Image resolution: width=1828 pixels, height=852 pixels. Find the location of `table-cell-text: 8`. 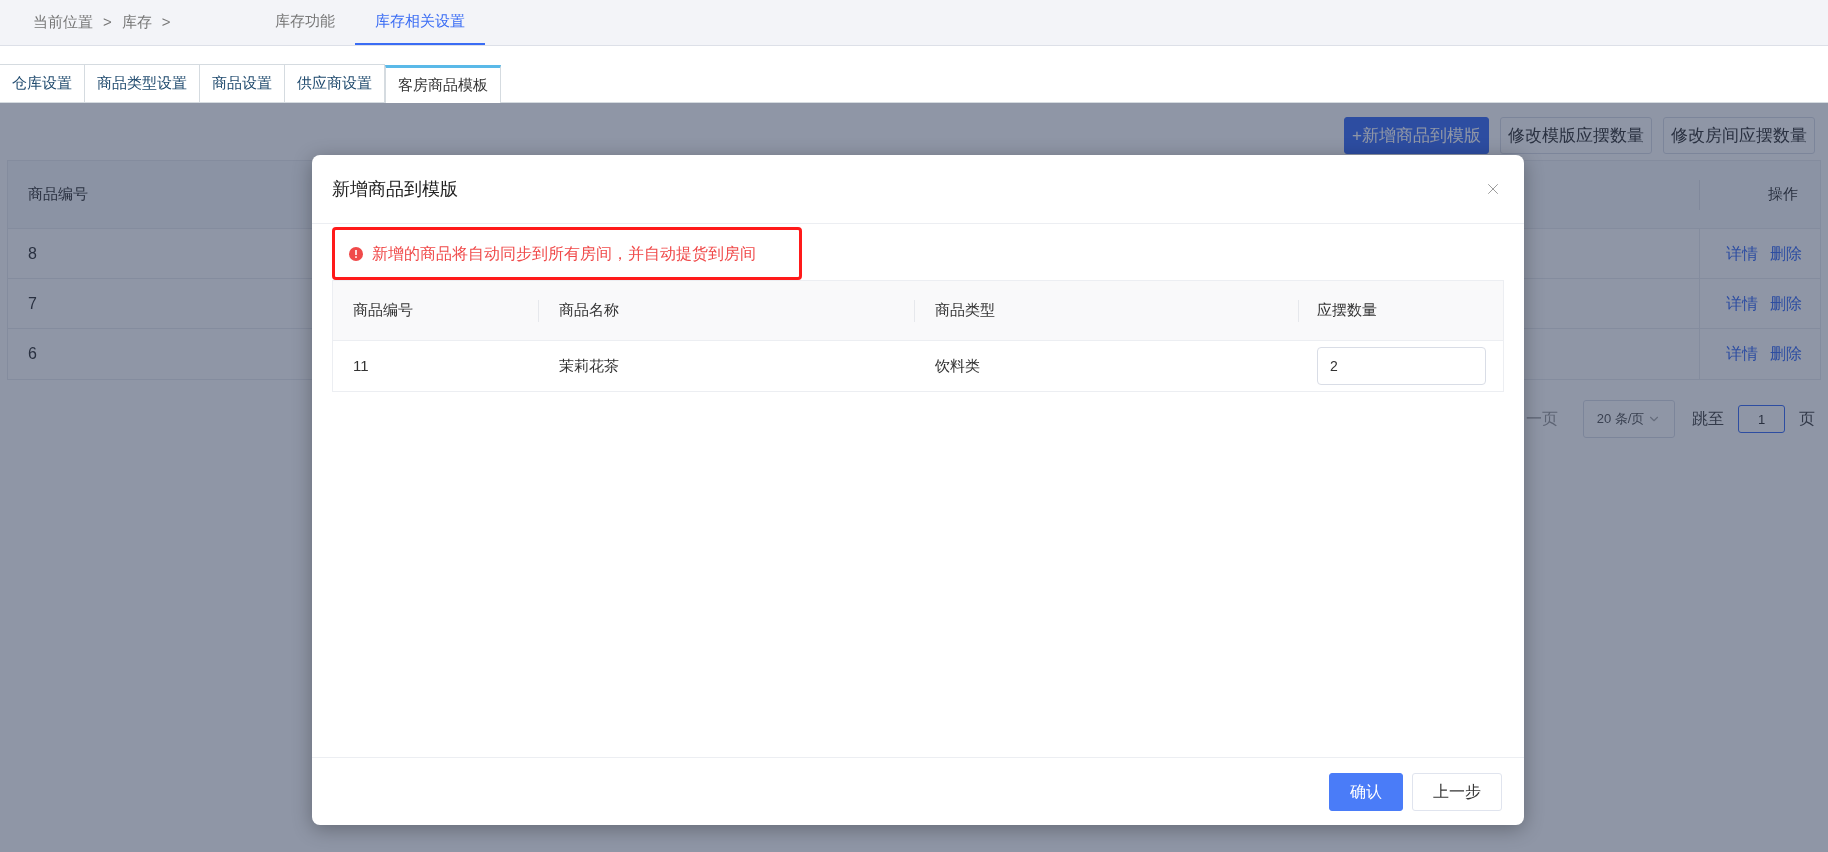

table-cell-text: 8 is located at coordinates (32, 253).